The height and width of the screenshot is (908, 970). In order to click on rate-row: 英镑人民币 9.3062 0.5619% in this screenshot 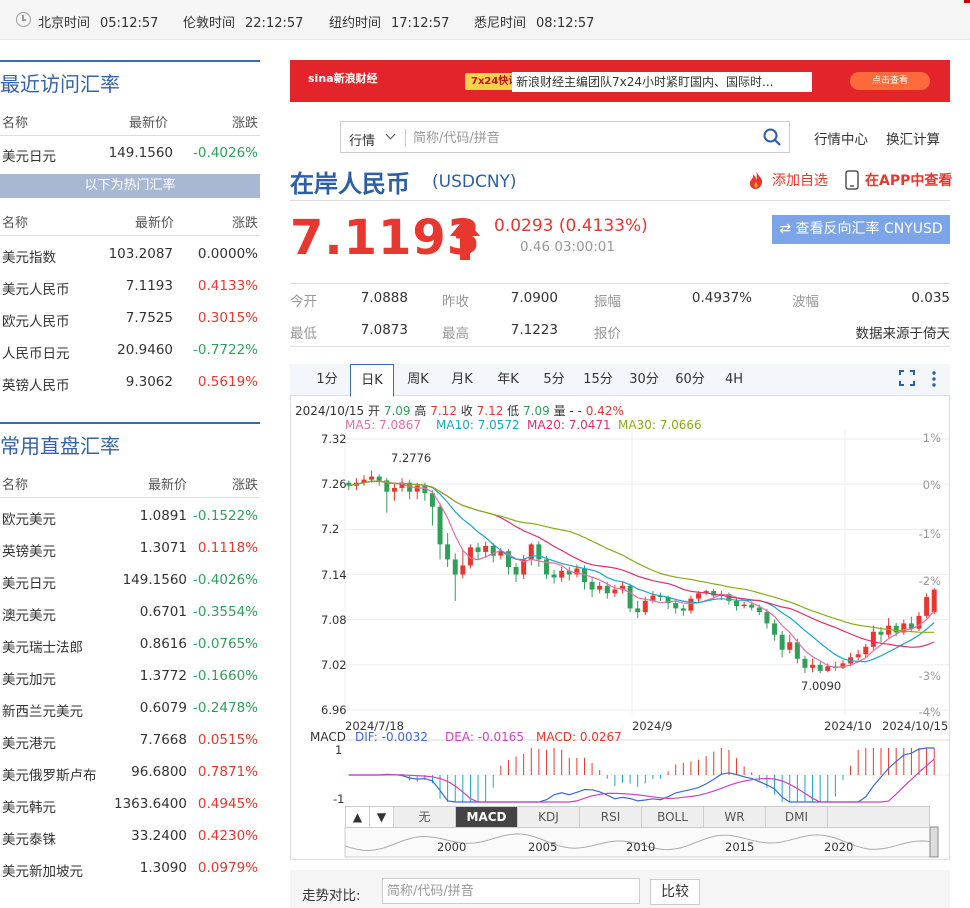, I will do `click(130, 382)`.